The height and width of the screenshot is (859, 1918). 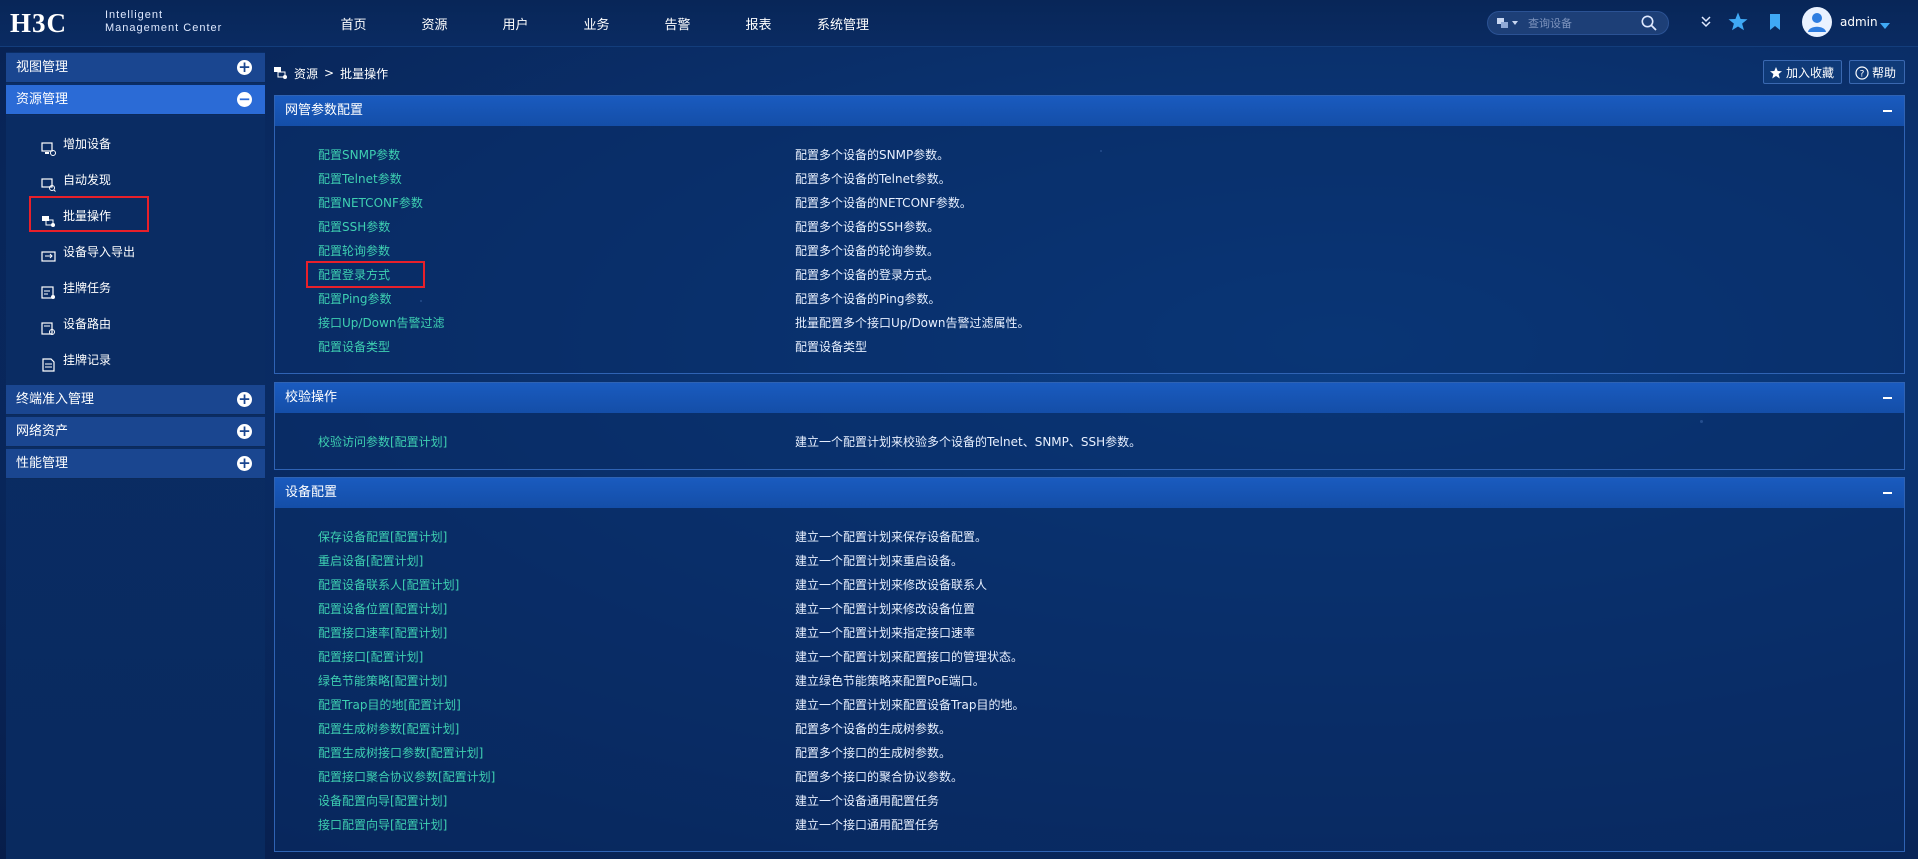 I want to click on sidebar-group-performance: 性能管理 +, so click(x=135, y=464).